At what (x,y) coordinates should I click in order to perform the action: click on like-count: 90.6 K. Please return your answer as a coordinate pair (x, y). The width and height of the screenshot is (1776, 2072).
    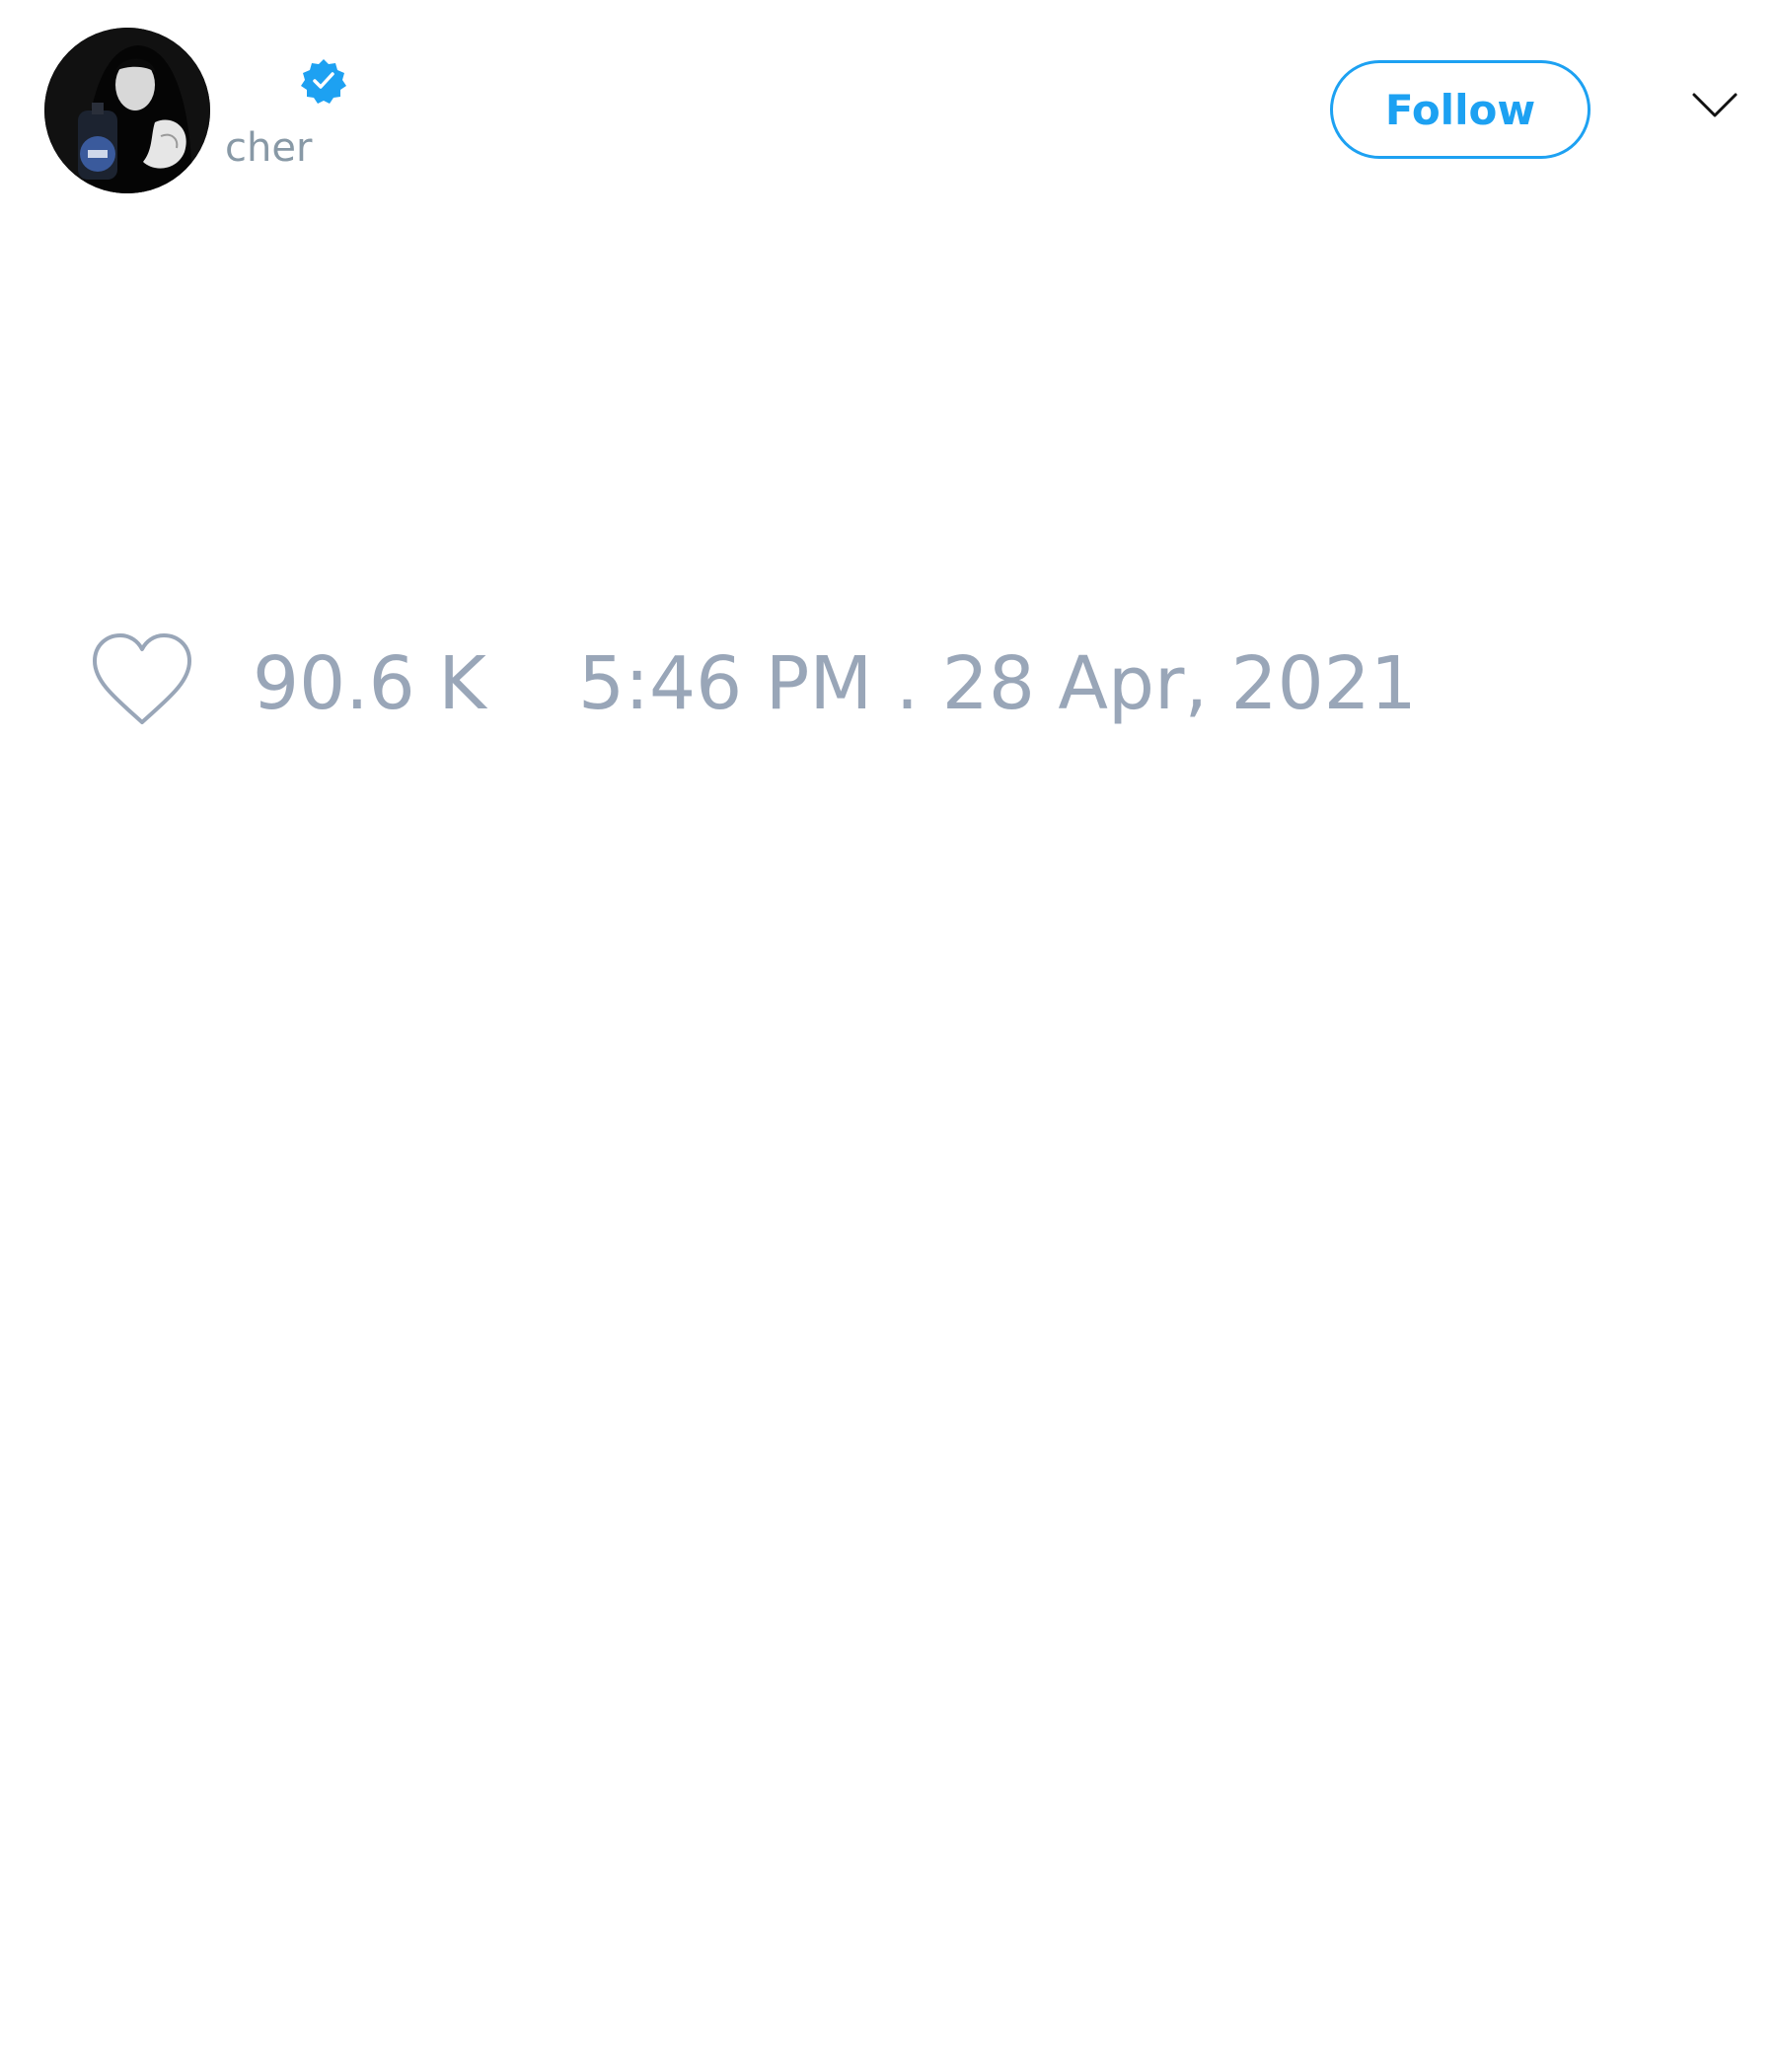
    Looking at the image, I should click on (370, 684).